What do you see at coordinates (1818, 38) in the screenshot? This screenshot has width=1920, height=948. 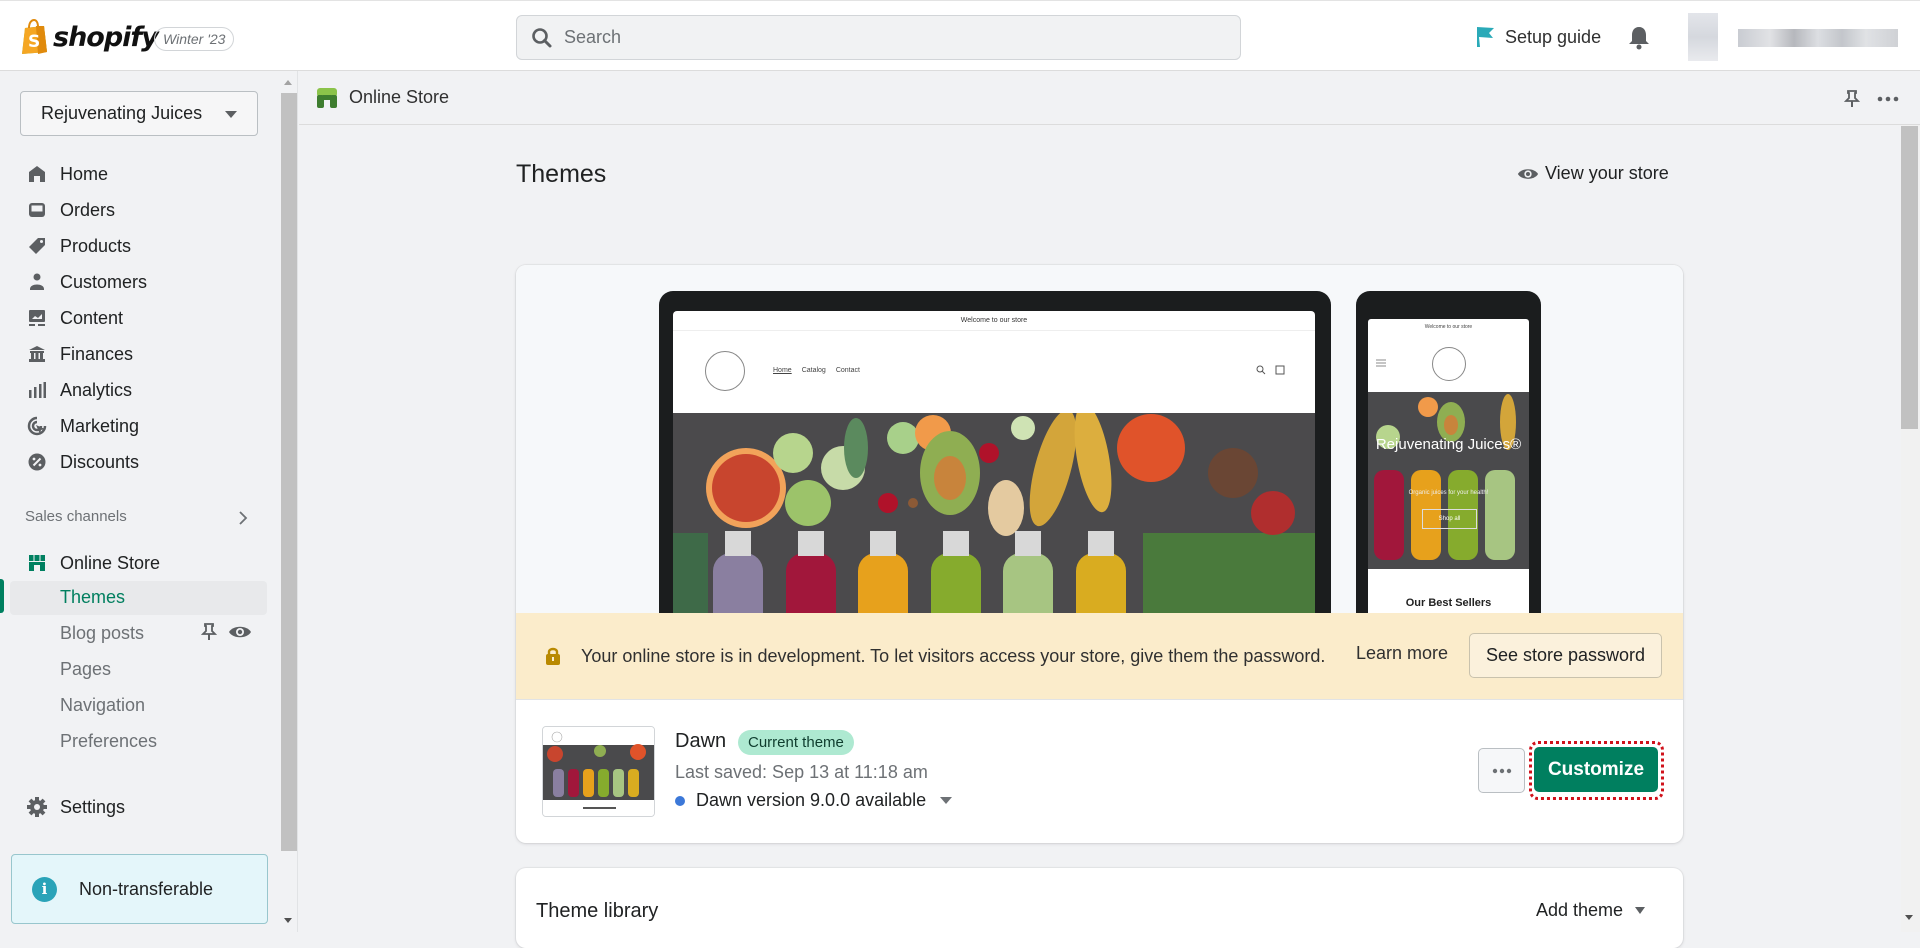 I see `account-name-blurred` at bounding box center [1818, 38].